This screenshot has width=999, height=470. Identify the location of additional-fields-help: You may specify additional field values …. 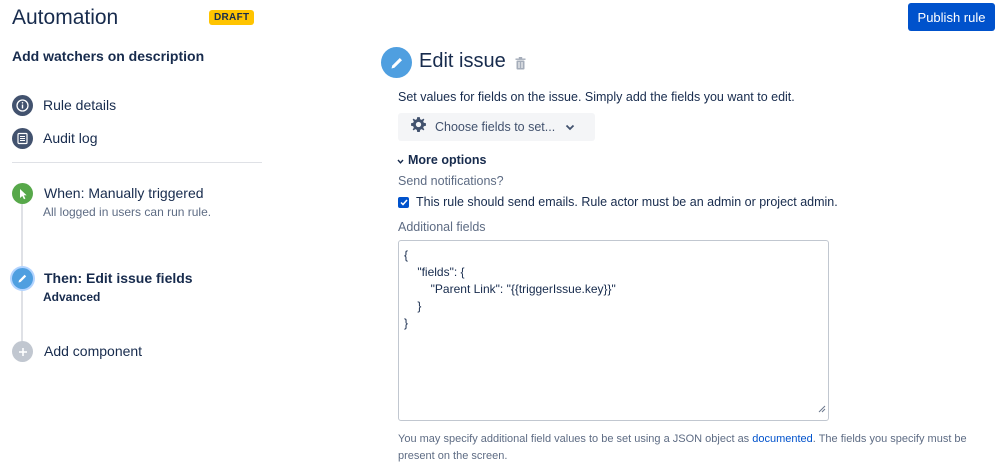
(682, 447).